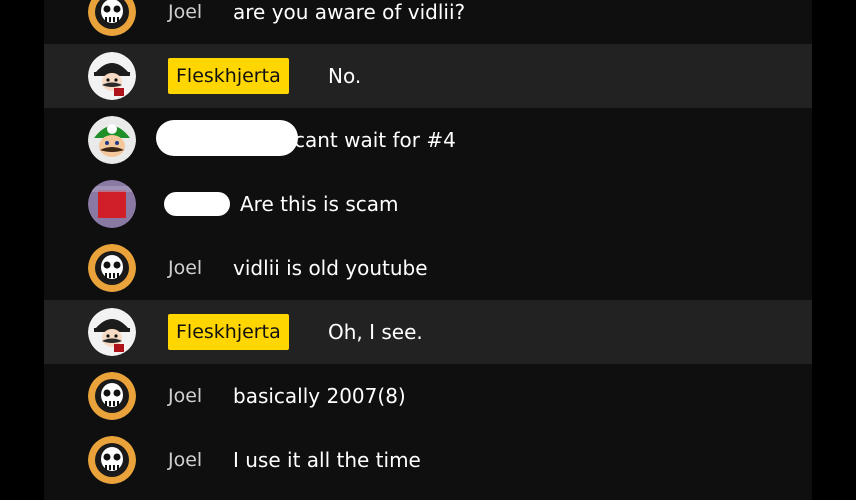 This screenshot has width=856, height=500. What do you see at coordinates (345, 76) in the screenshot?
I see `chat-message-text: No.` at bounding box center [345, 76].